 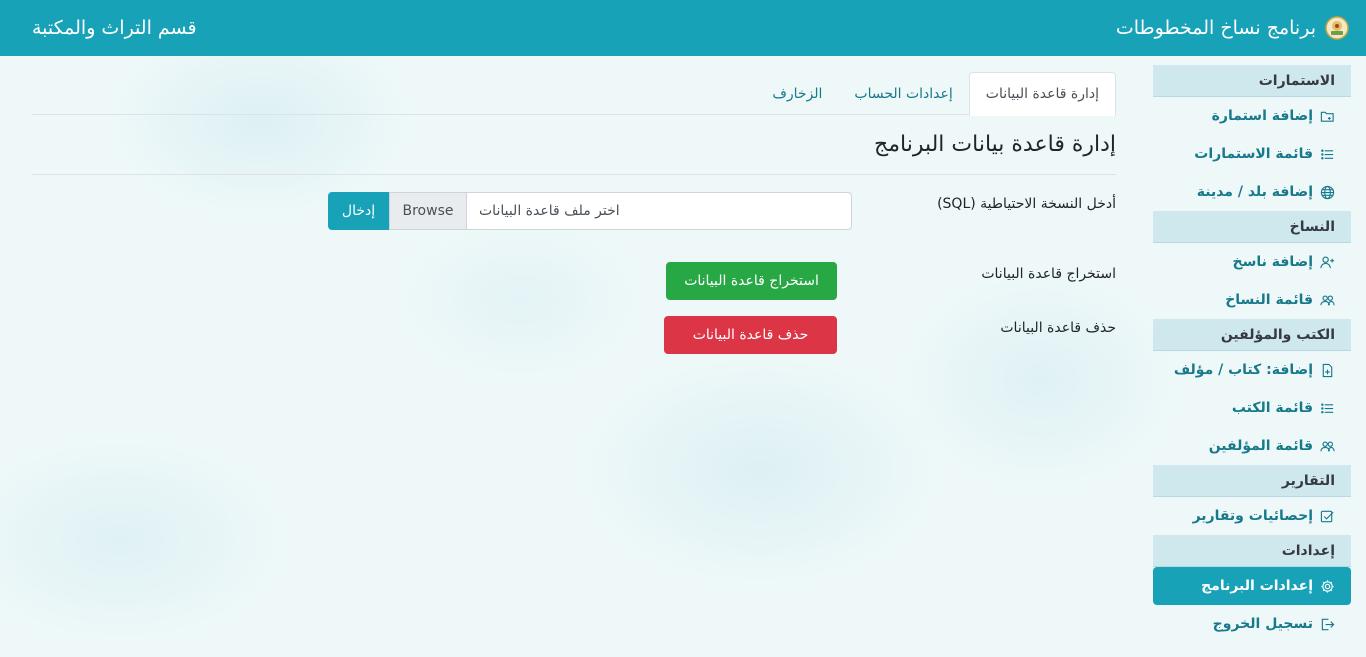 What do you see at coordinates (574, 145) in the screenshot?
I see `page-title: إدارة قاعدة بيانات البرنامج` at bounding box center [574, 145].